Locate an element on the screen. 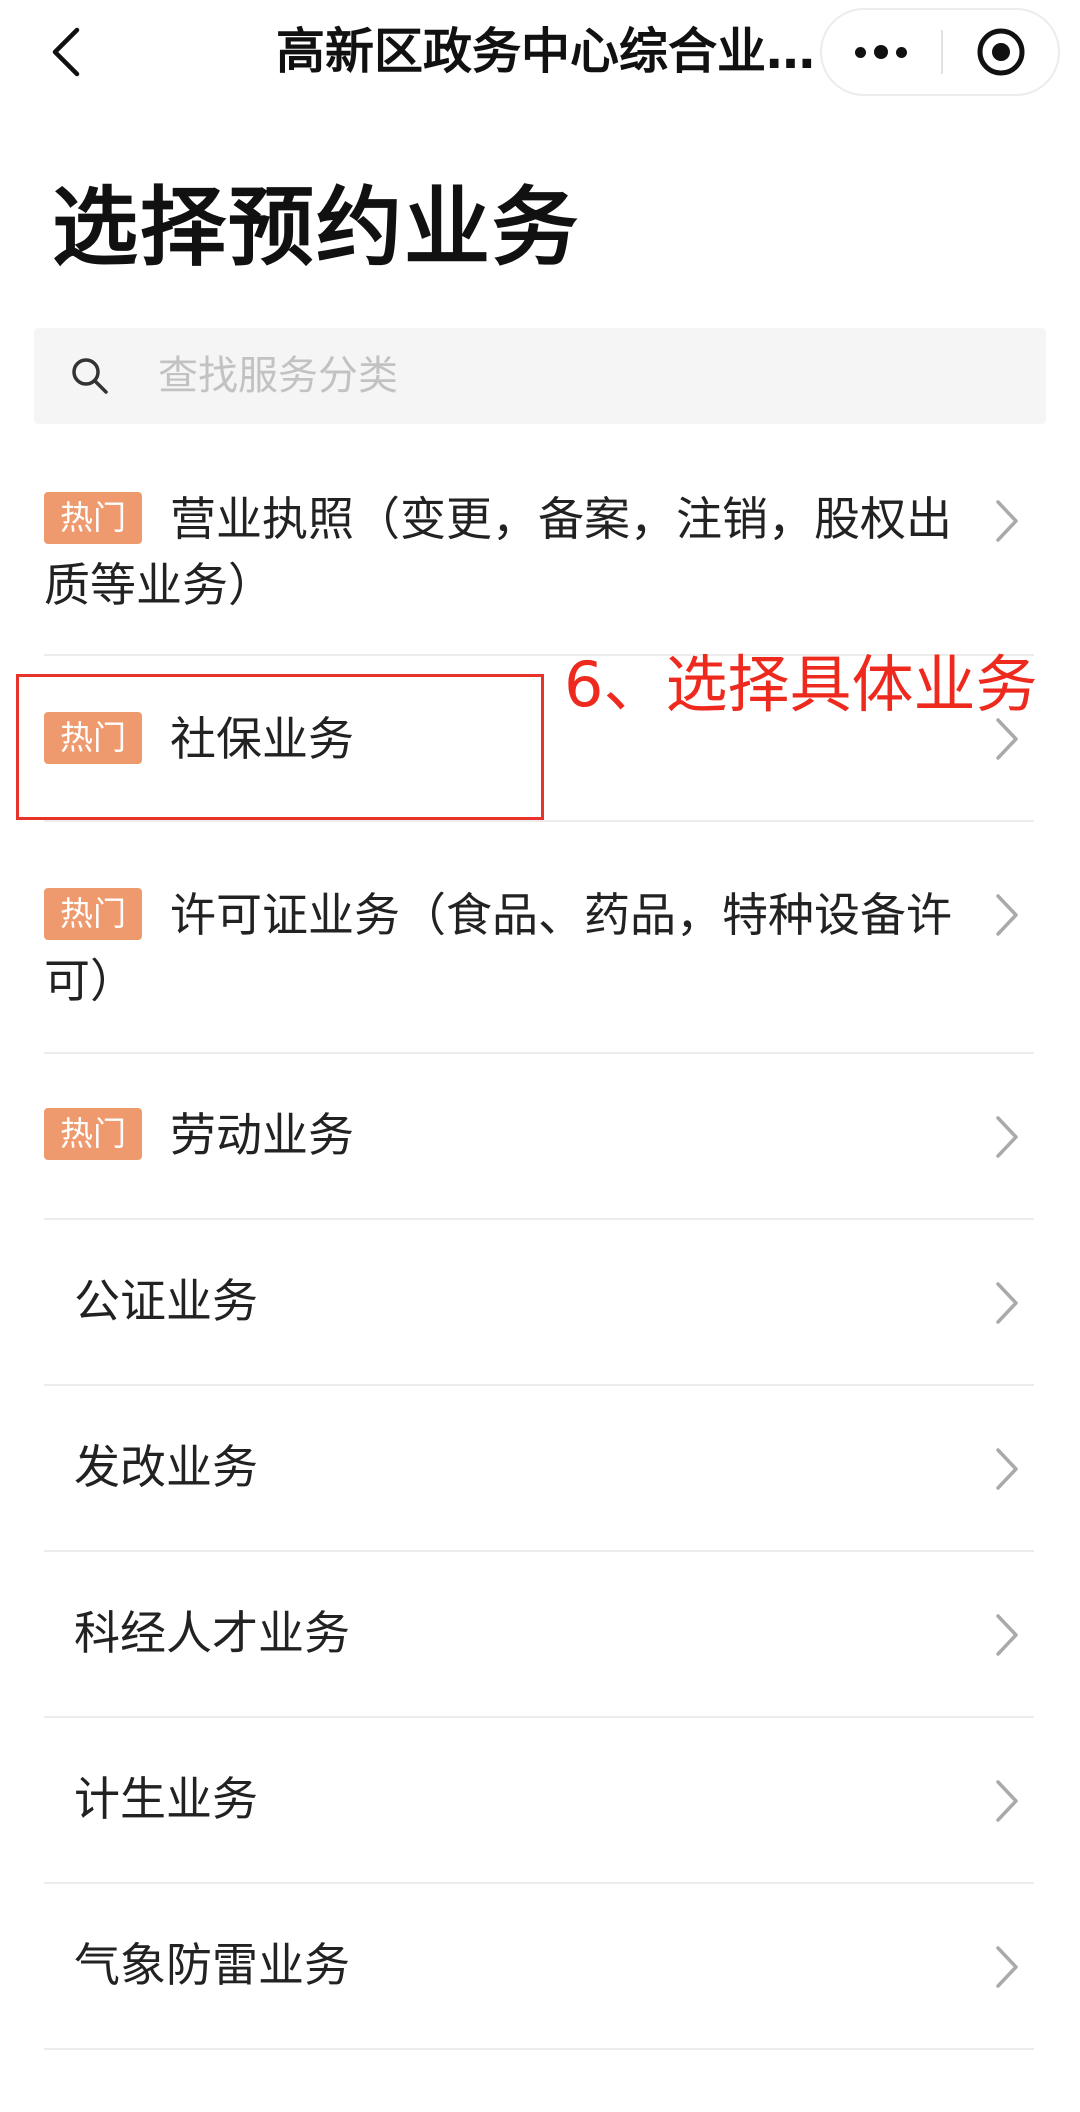  list-item-business-license: 热门 营业执照（变更，备案，注销，股权出质等业务） is located at coordinates (539, 540).